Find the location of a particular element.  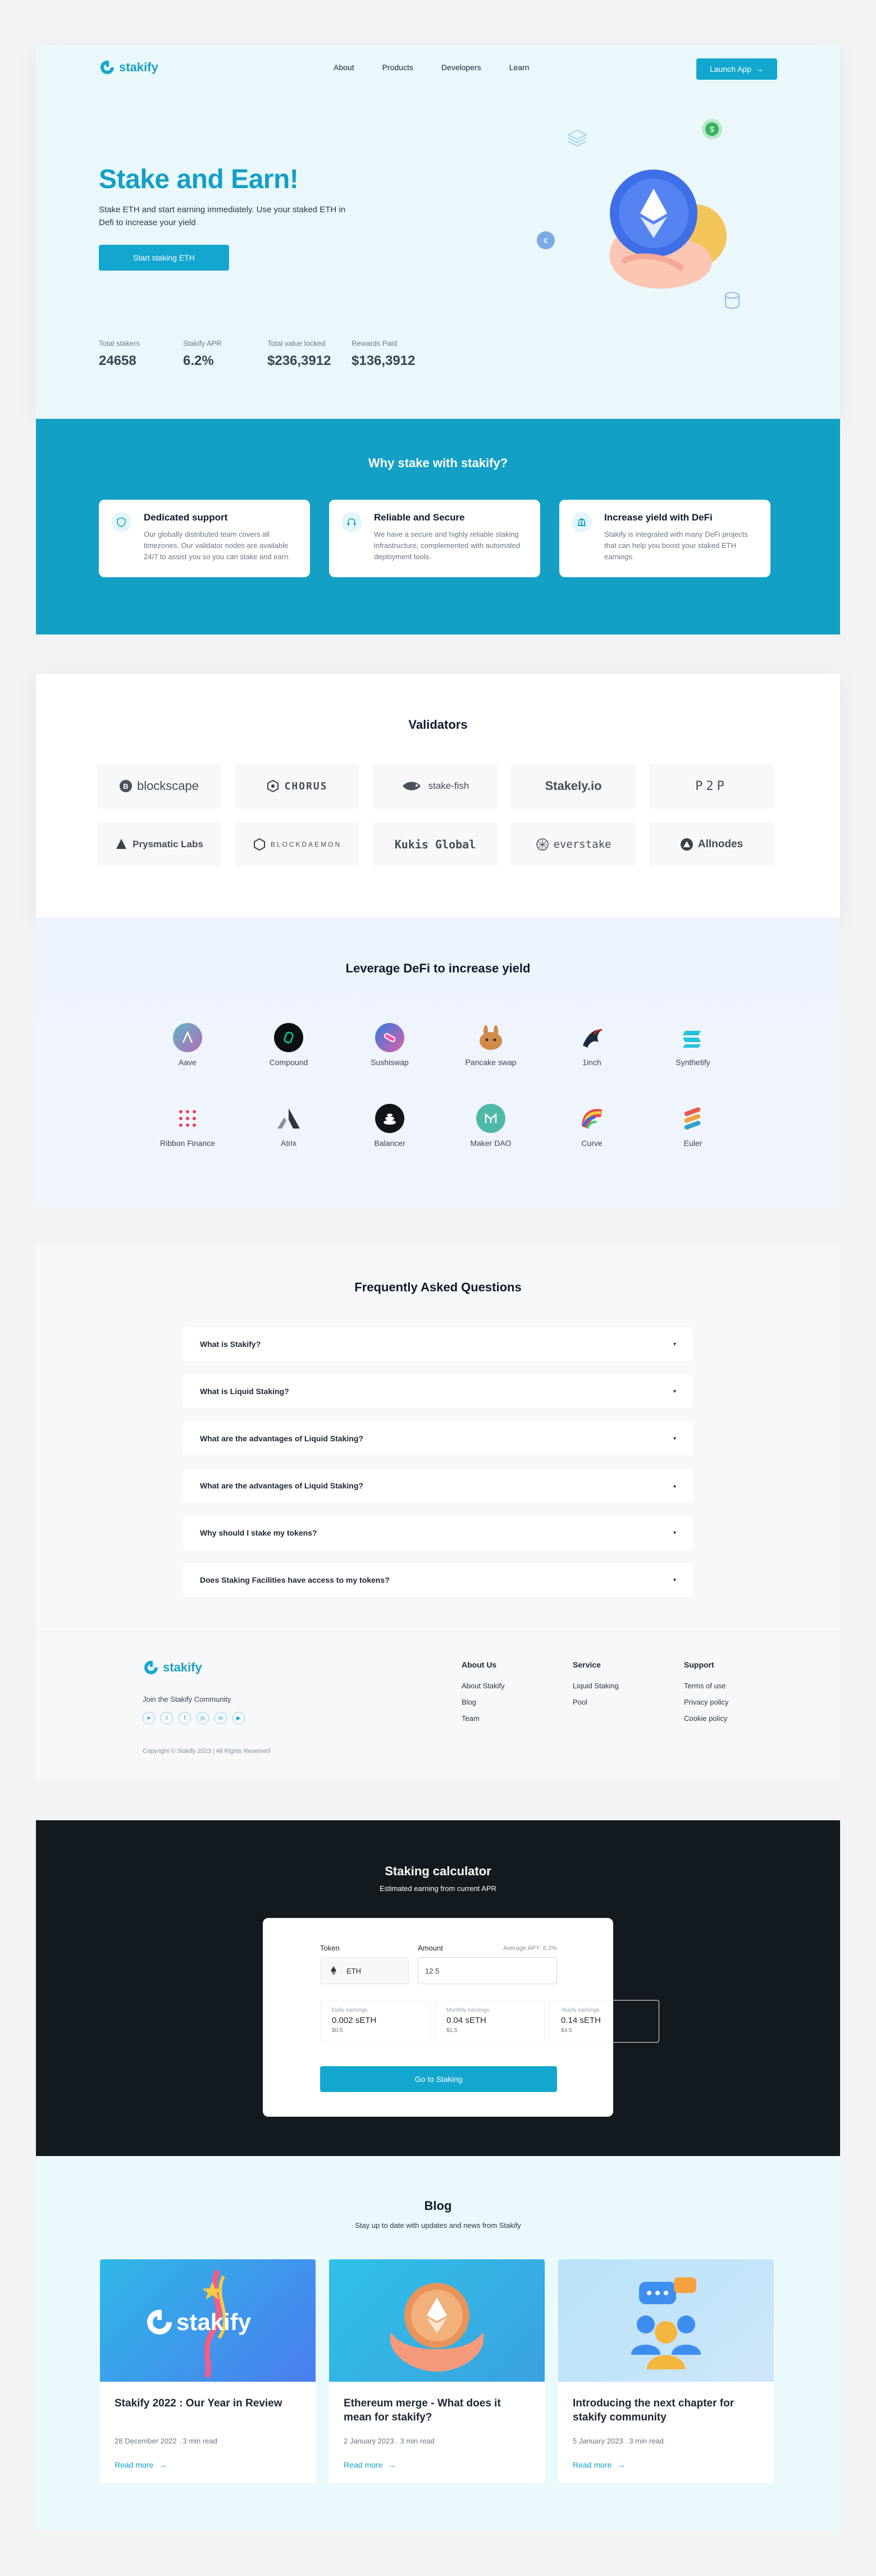

calc-subtitle: Estimated earning from current APR is located at coordinates (438, 1888).